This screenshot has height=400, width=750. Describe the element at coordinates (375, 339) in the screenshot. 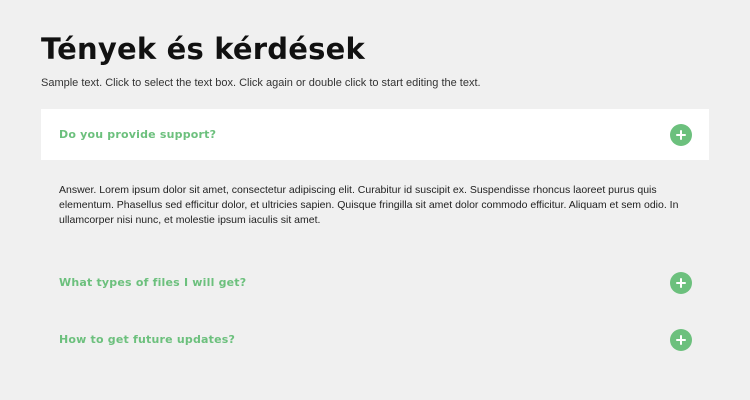

I see `faq-item-updates: How to get future updates?` at that location.